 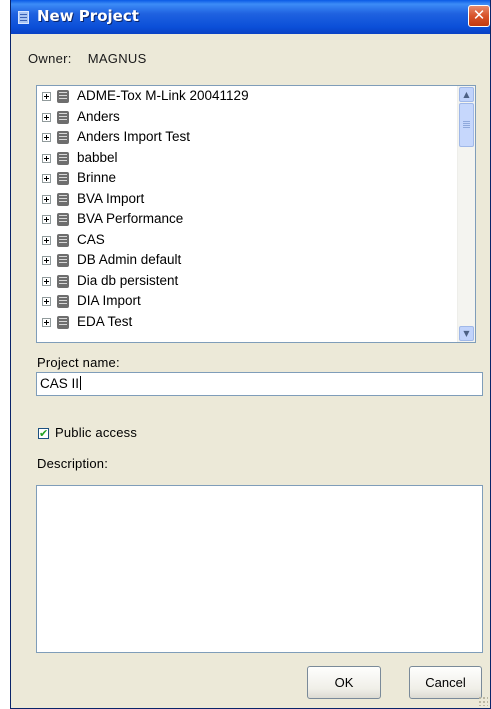 I want to click on tree-item-label: Dia db persistent, so click(x=128, y=280).